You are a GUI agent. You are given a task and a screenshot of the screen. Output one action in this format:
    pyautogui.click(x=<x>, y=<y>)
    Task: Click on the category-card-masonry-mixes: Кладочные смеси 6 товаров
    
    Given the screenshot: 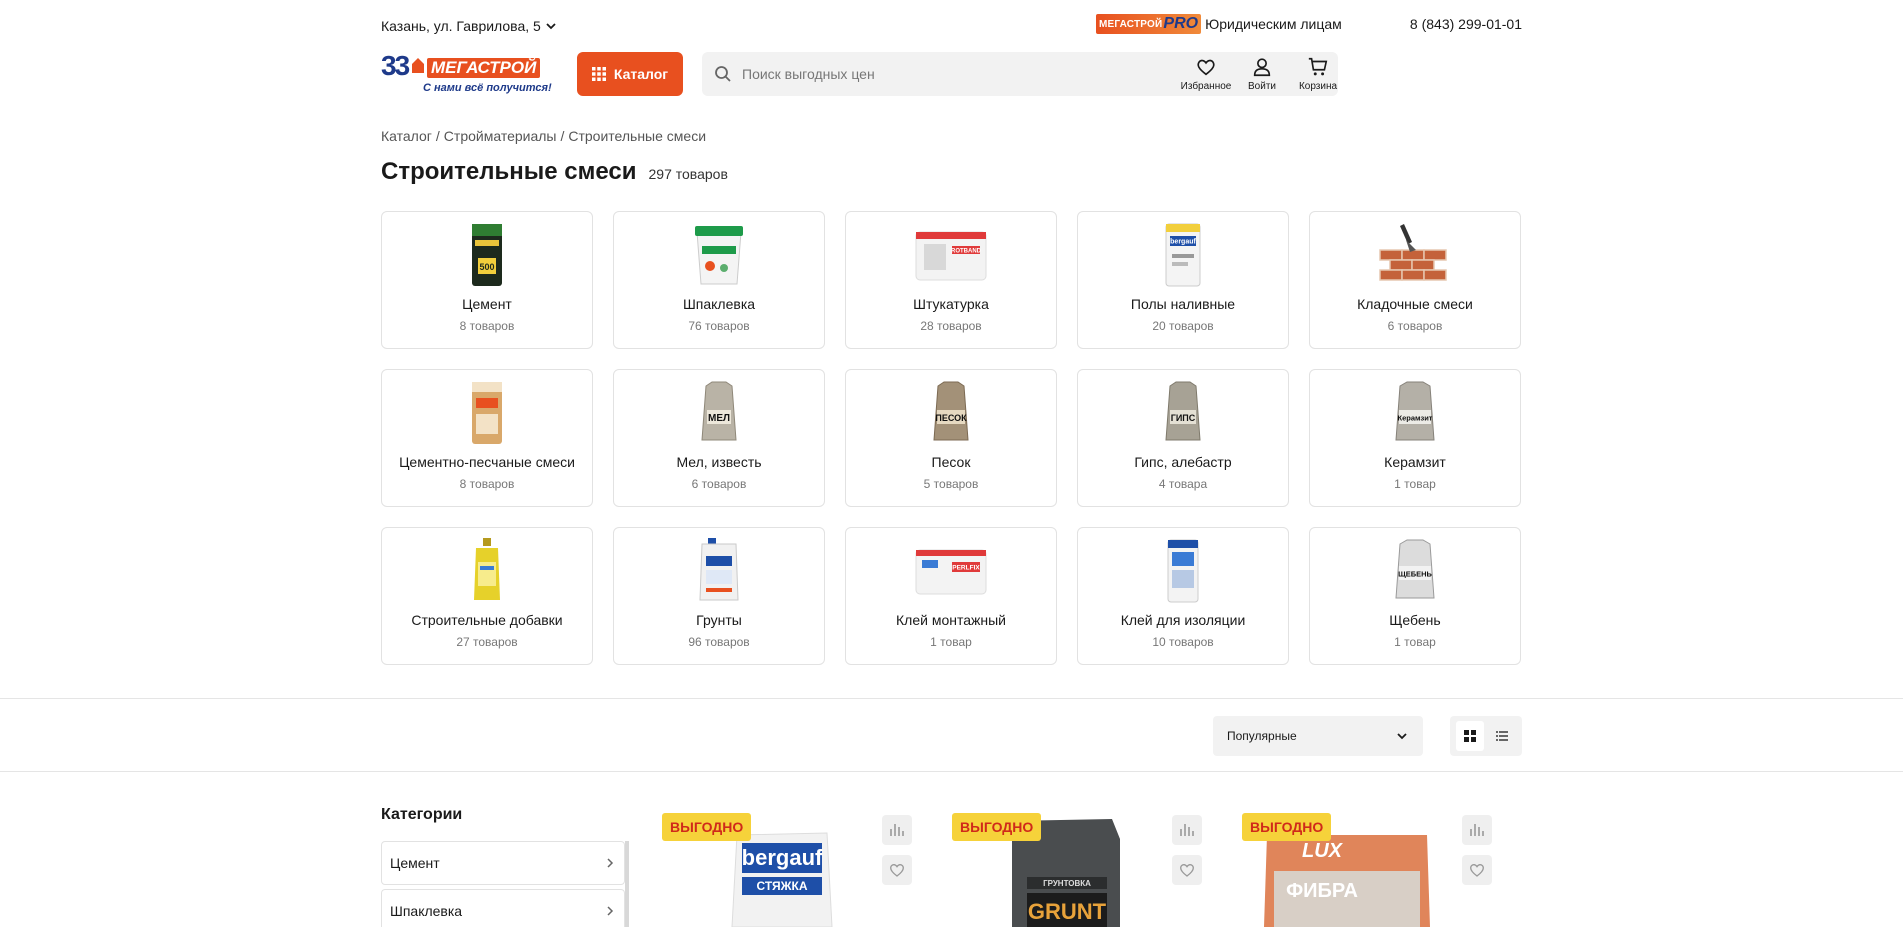 What is the action you would take?
    pyautogui.click(x=1415, y=280)
    